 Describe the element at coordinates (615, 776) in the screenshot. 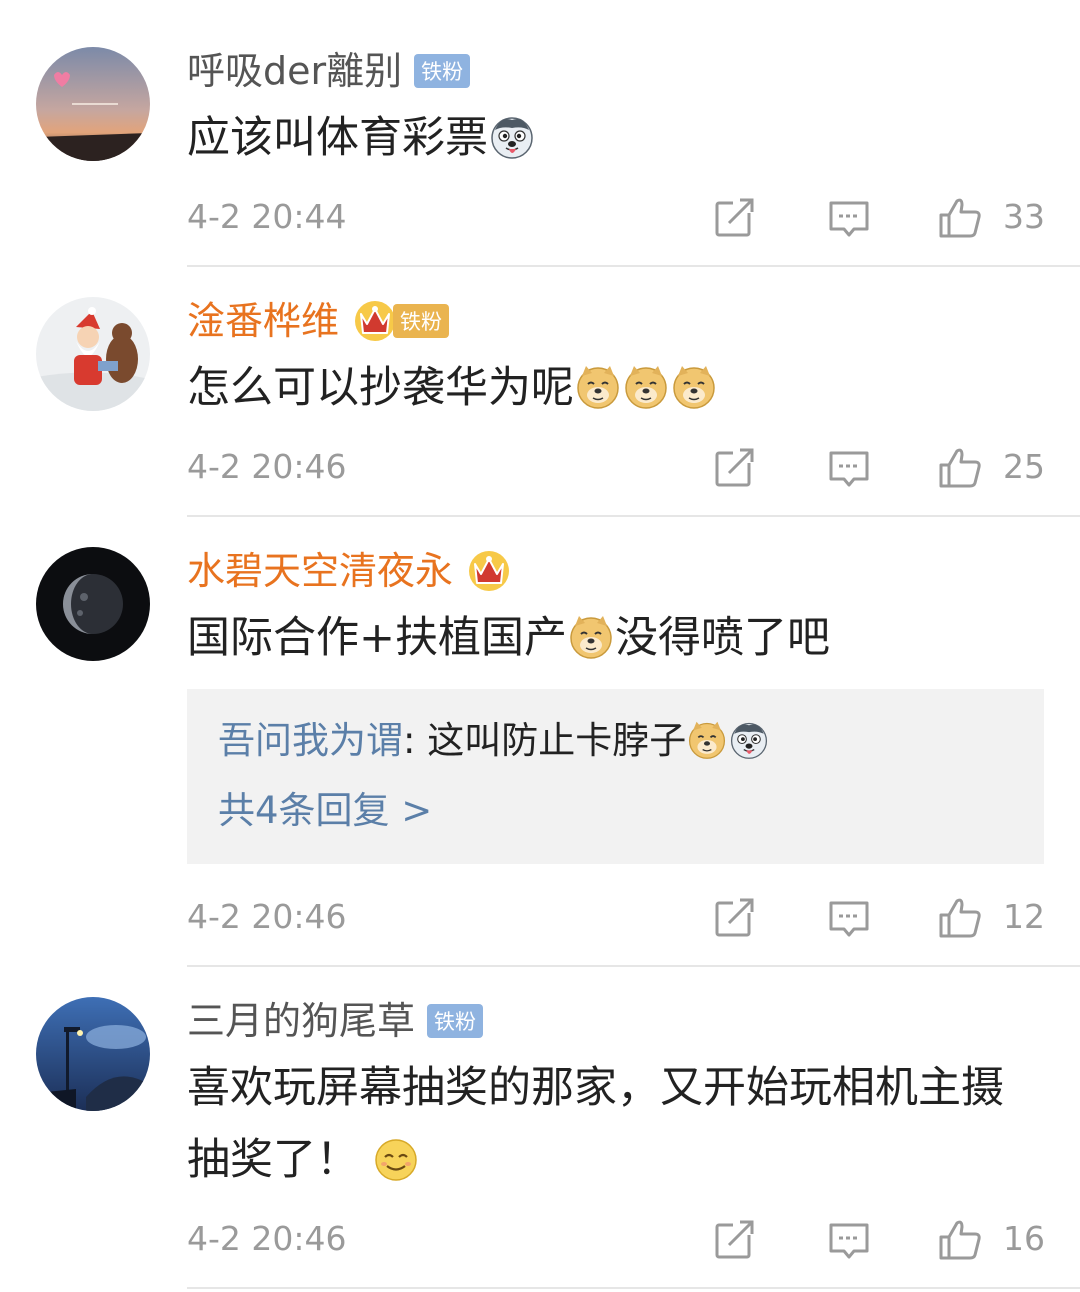

I see `reply-preview: 吾问我为谓: 这叫防止卡脖子 共4条回复 >` at that location.